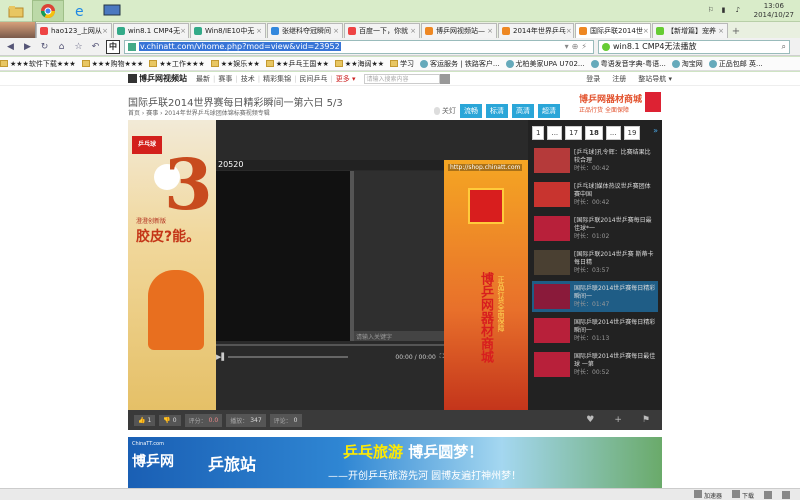 The width and height of the screenshot is (800, 500). What do you see at coordinates (203, 79) in the screenshot?
I see `nav-latest: 最新` at bounding box center [203, 79].